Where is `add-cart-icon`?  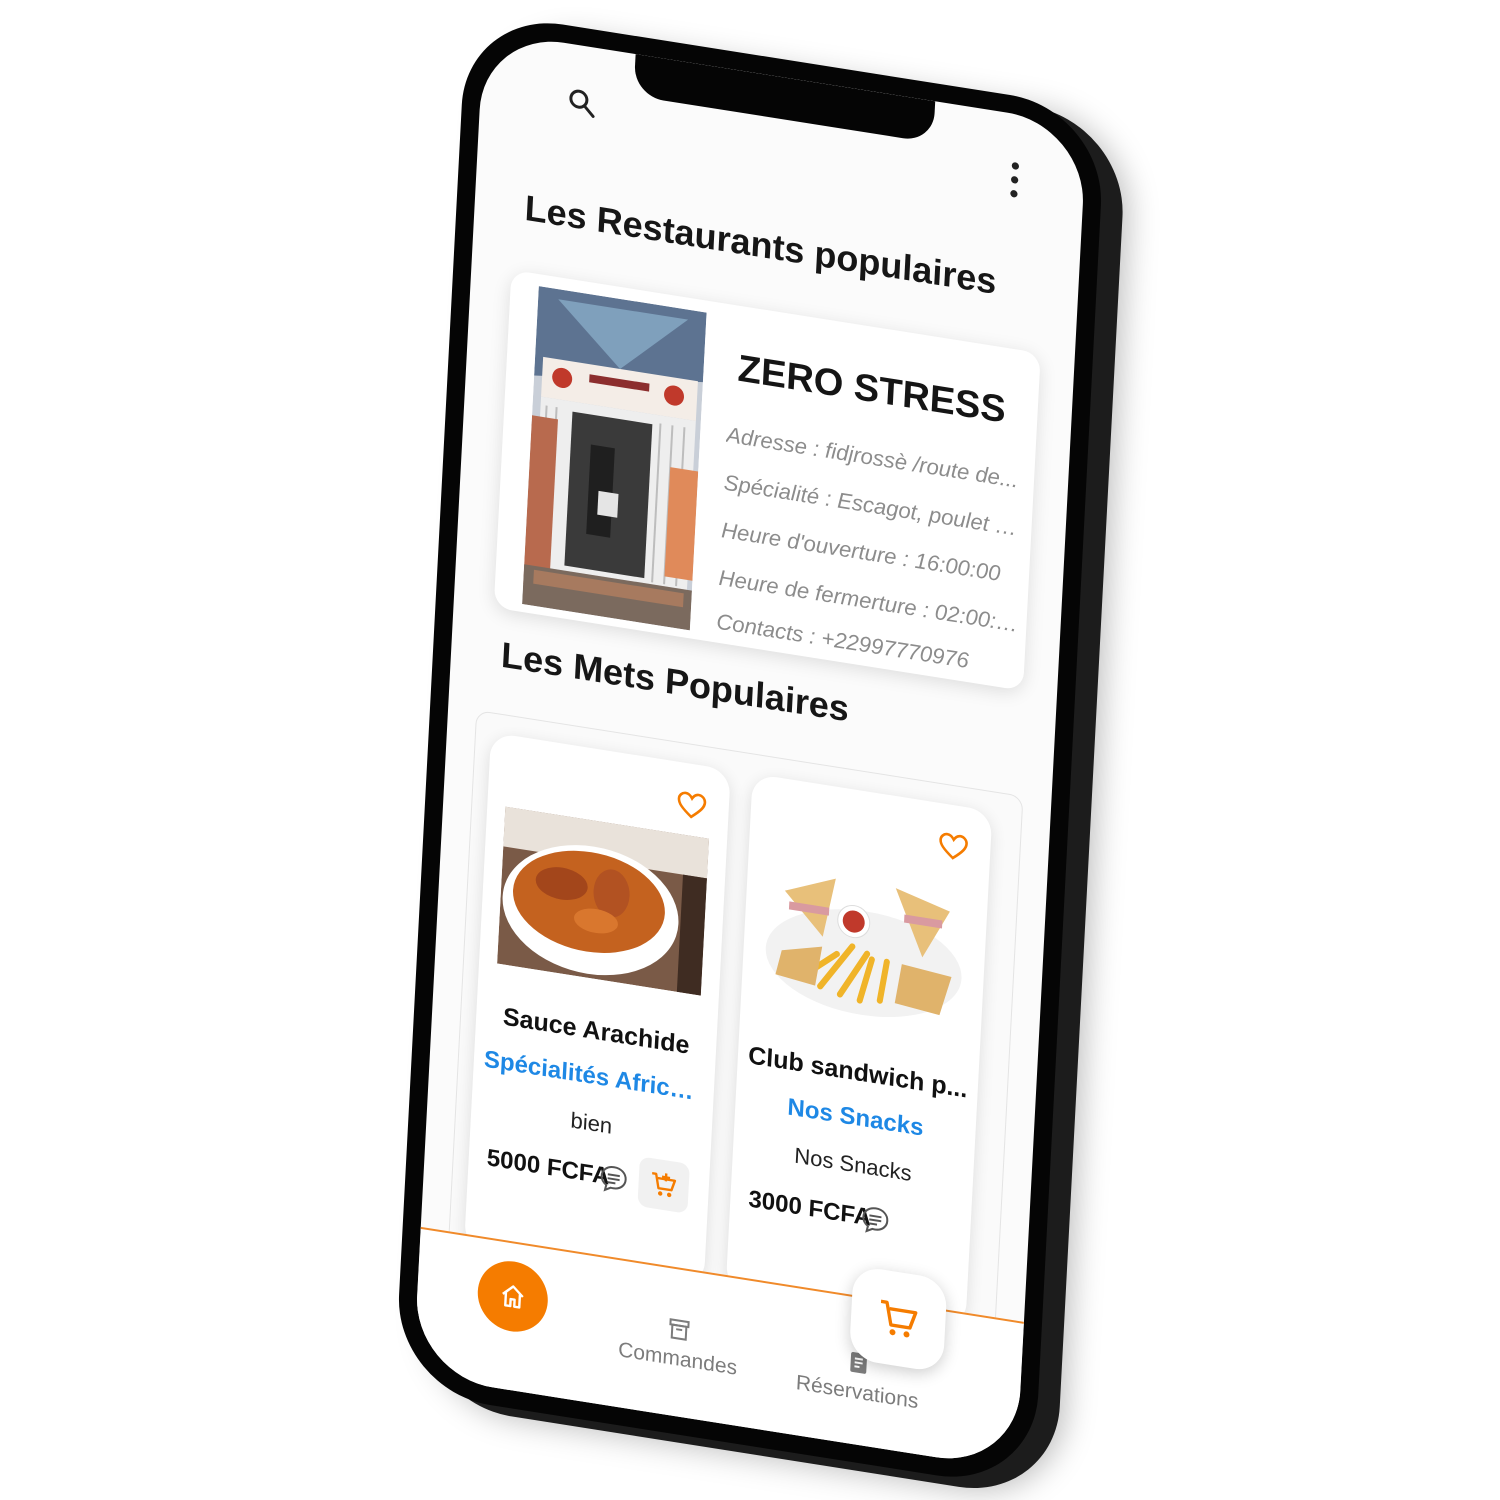 add-cart-icon is located at coordinates (664, 1185).